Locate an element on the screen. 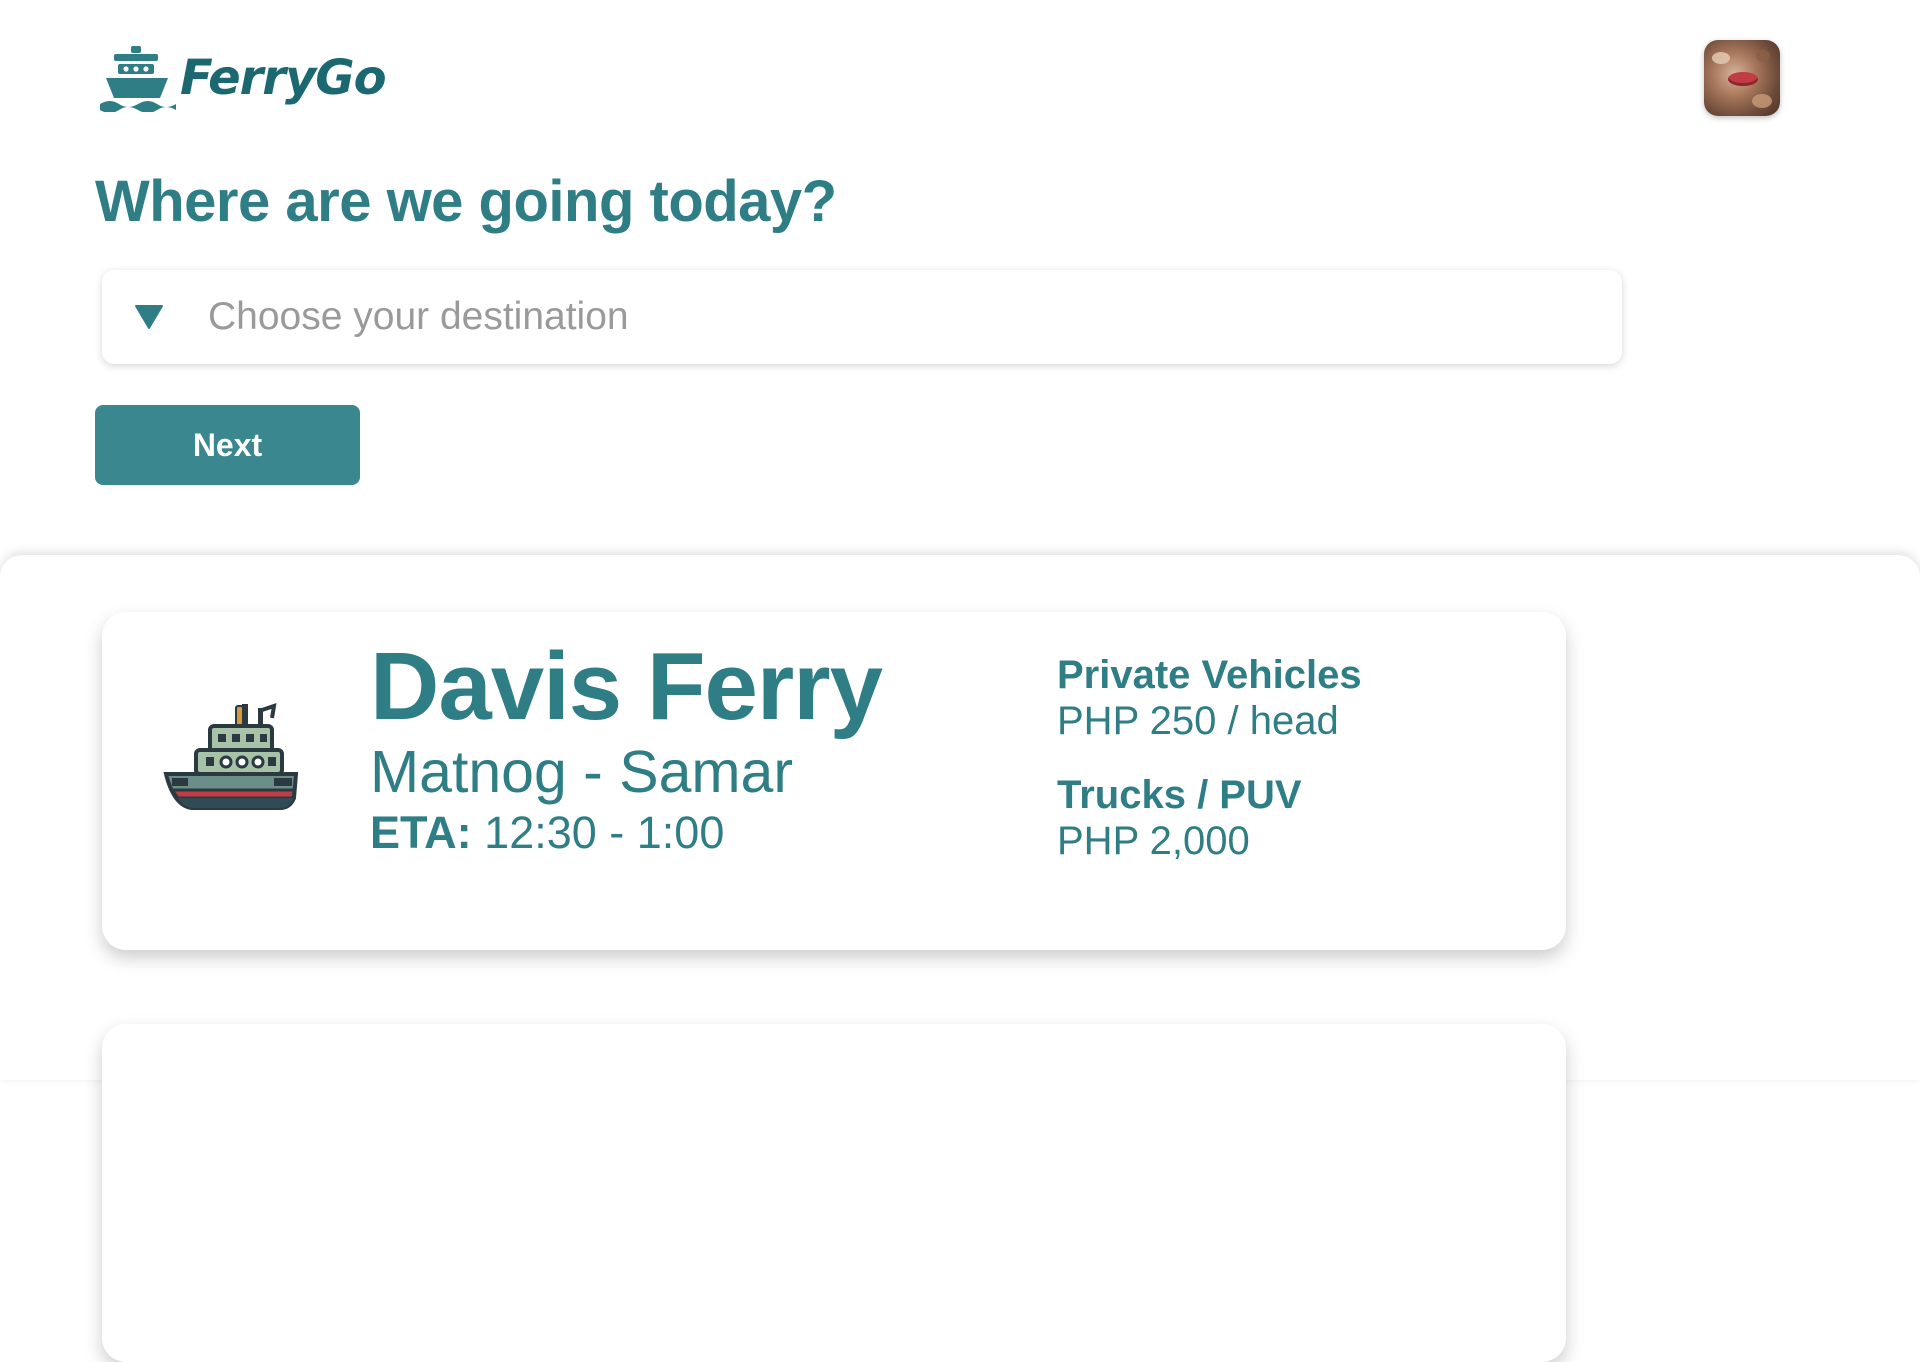 The height and width of the screenshot is (1362, 1920). ferry-ship-icon is located at coordinates (231, 756).